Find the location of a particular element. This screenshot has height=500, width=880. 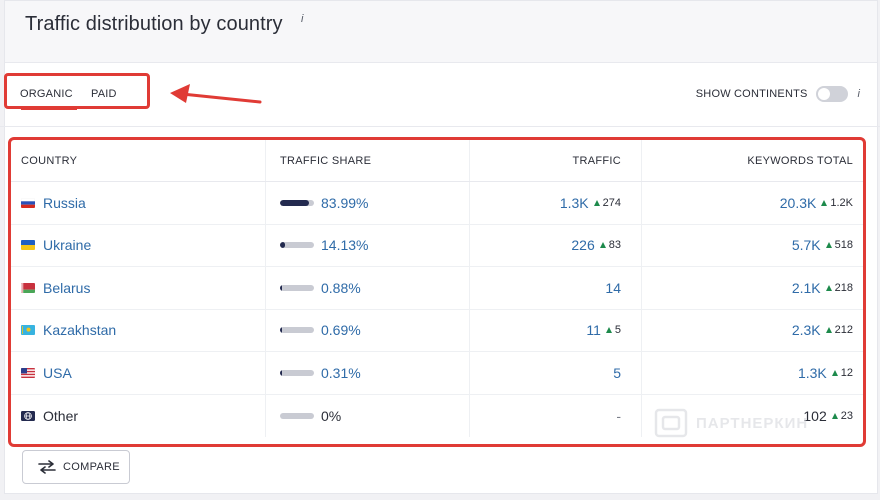

traffic-delta-value: 274 is located at coordinates (611, 202).